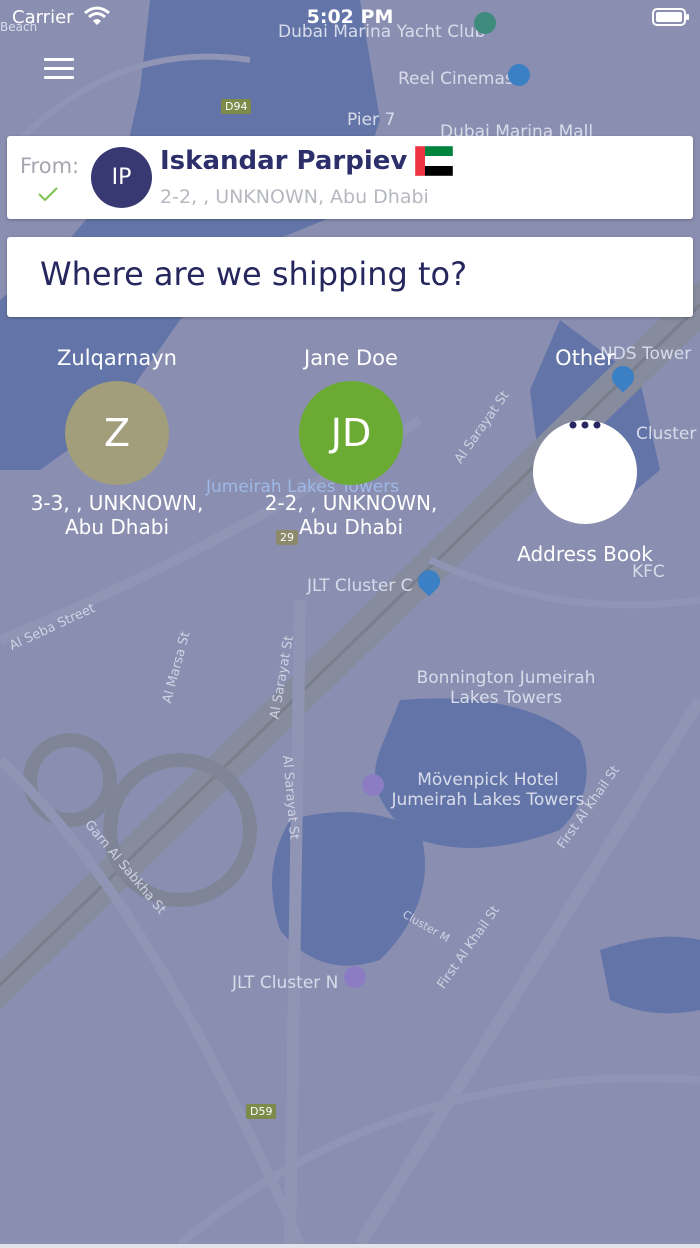  Describe the element at coordinates (117, 433) in the screenshot. I see `recipient-avatar: Z` at that location.